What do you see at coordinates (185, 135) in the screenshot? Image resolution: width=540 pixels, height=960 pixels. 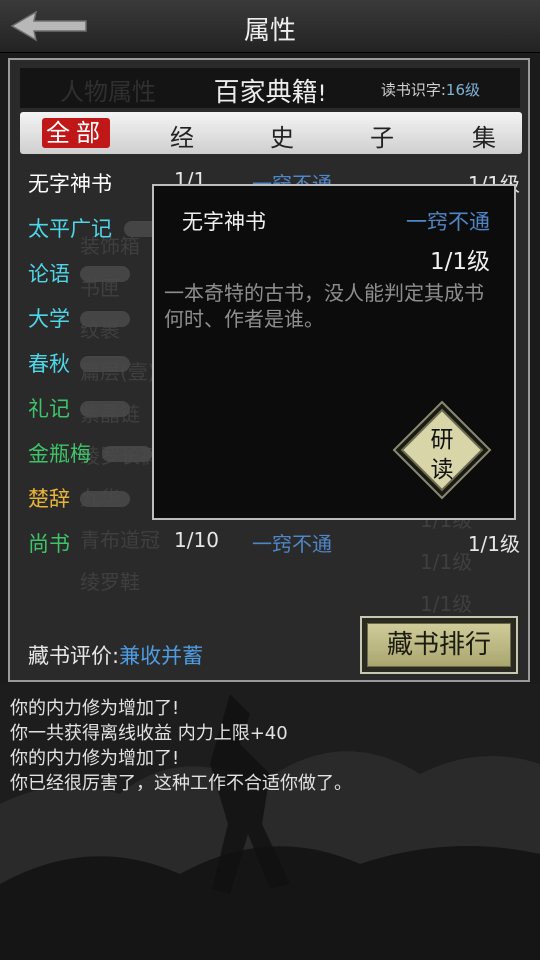 I see `tab-jing: 经` at bounding box center [185, 135].